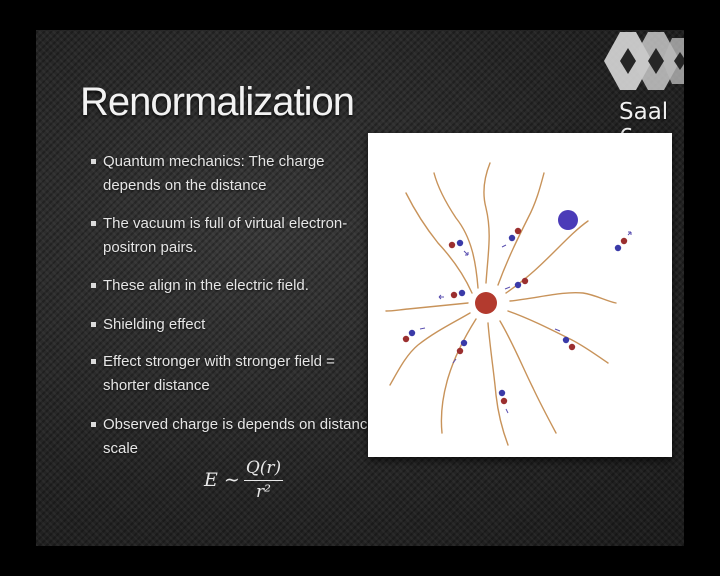 Image resolution: width=720 pixels, height=576 pixels. What do you see at coordinates (217, 102) in the screenshot?
I see `slide-title: Renormalization` at bounding box center [217, 102].